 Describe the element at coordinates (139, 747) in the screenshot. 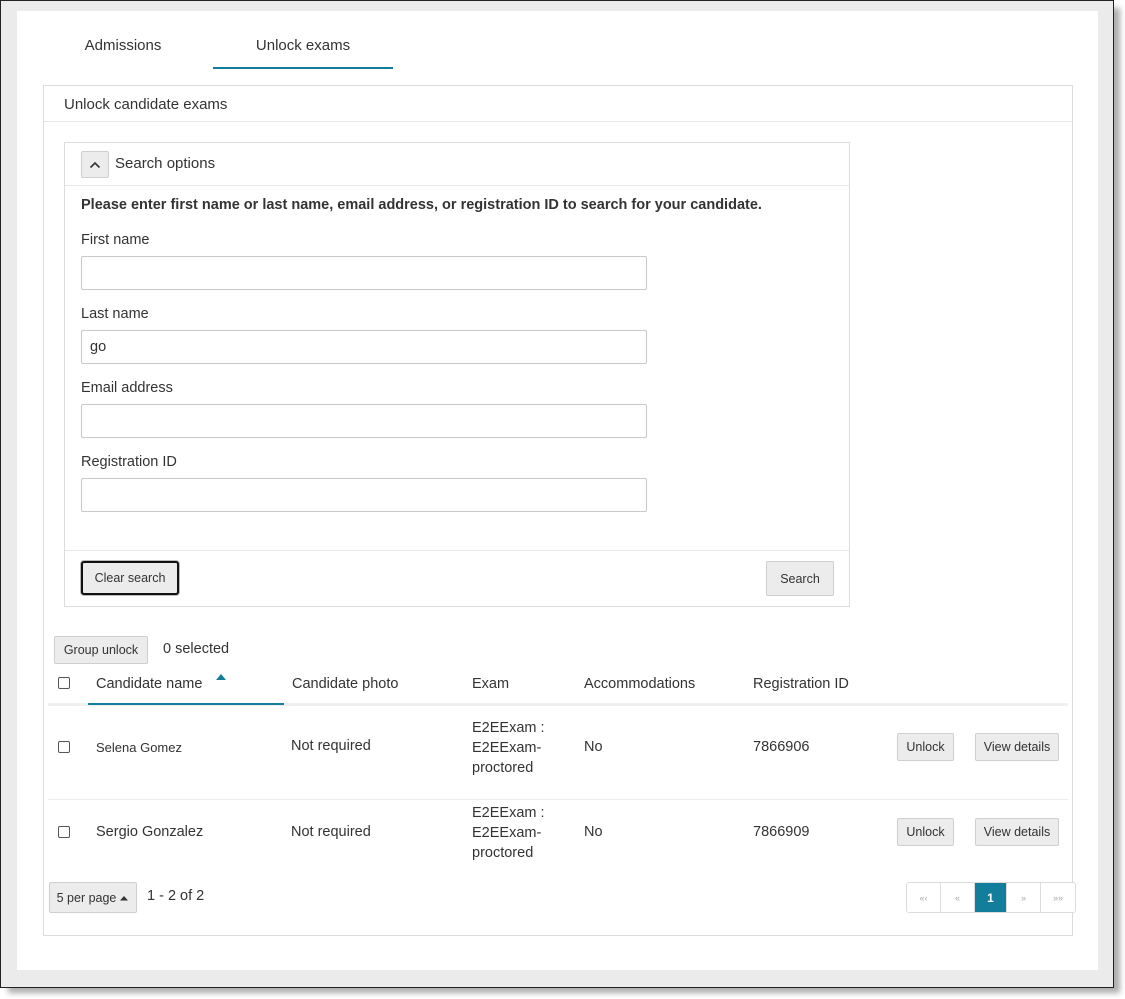

I see `candidate-name: Selena Gomez` at that location.